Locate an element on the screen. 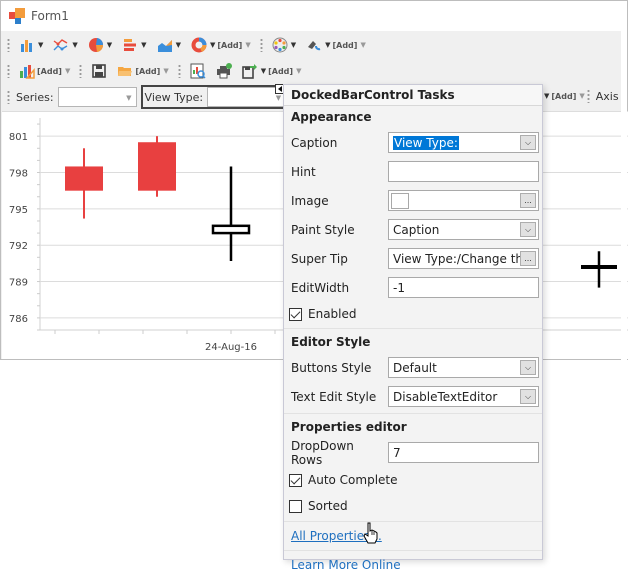  buttons-style-label: Buttons Style is located at coordinates (331, 367).